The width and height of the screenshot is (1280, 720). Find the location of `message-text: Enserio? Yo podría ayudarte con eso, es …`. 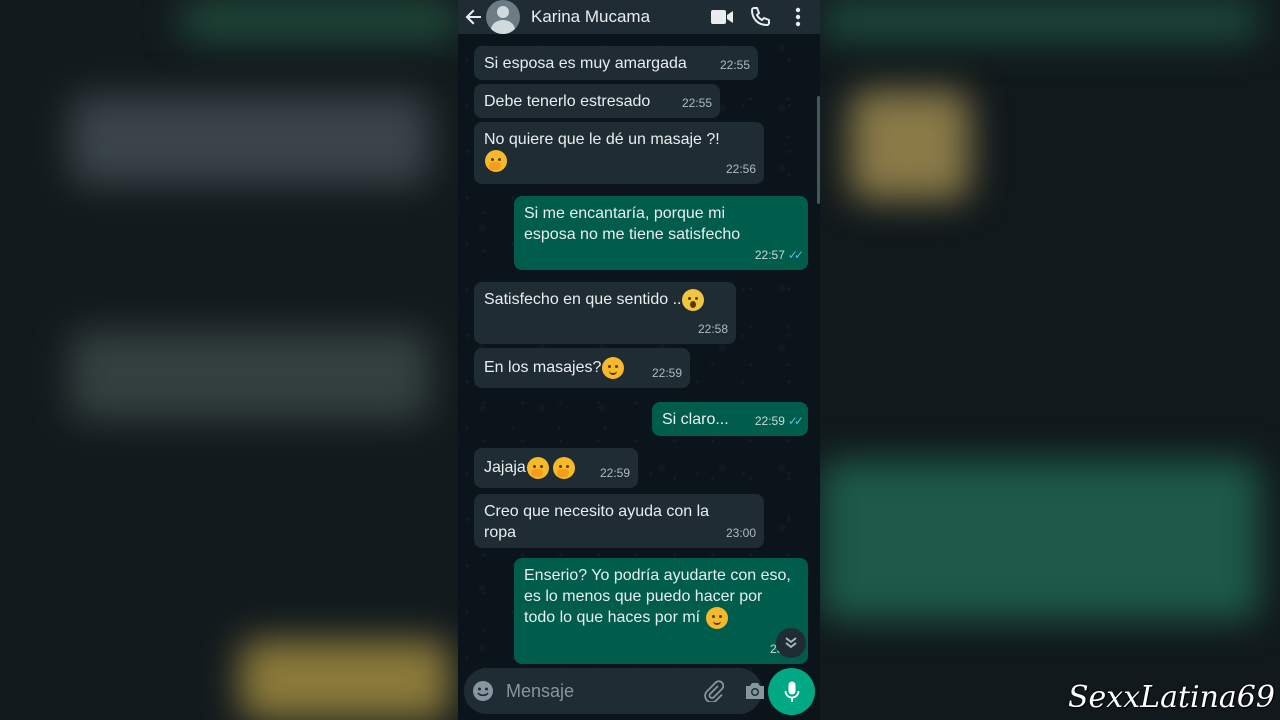

message-text: Enserio? Yo podría ayudarte con eso, es … is located at coordinates (657, 597).